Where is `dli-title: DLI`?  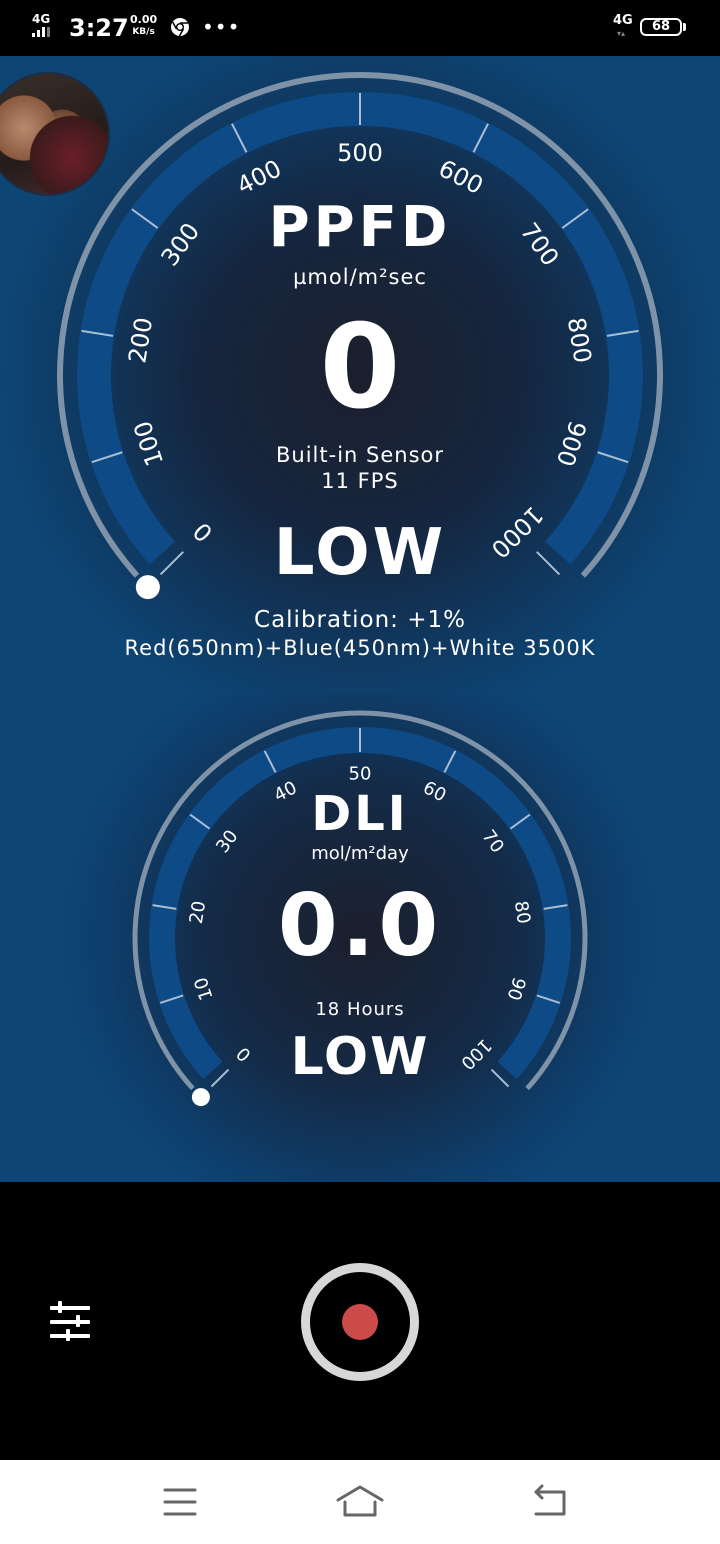 dli-title: DLI is located at coordinates (360, 814).